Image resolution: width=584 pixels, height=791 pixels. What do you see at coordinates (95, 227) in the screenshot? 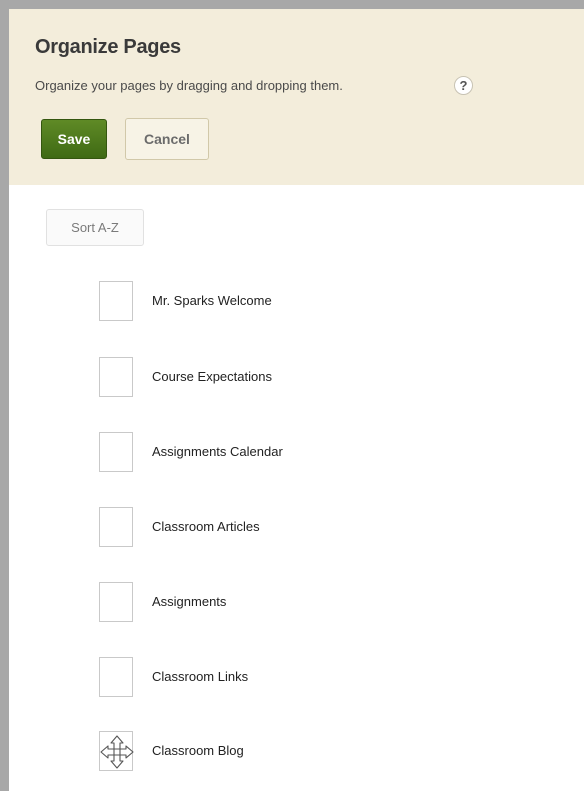
I see `sort-az-button: Sort A-Z` at bounding box center [95, 227].